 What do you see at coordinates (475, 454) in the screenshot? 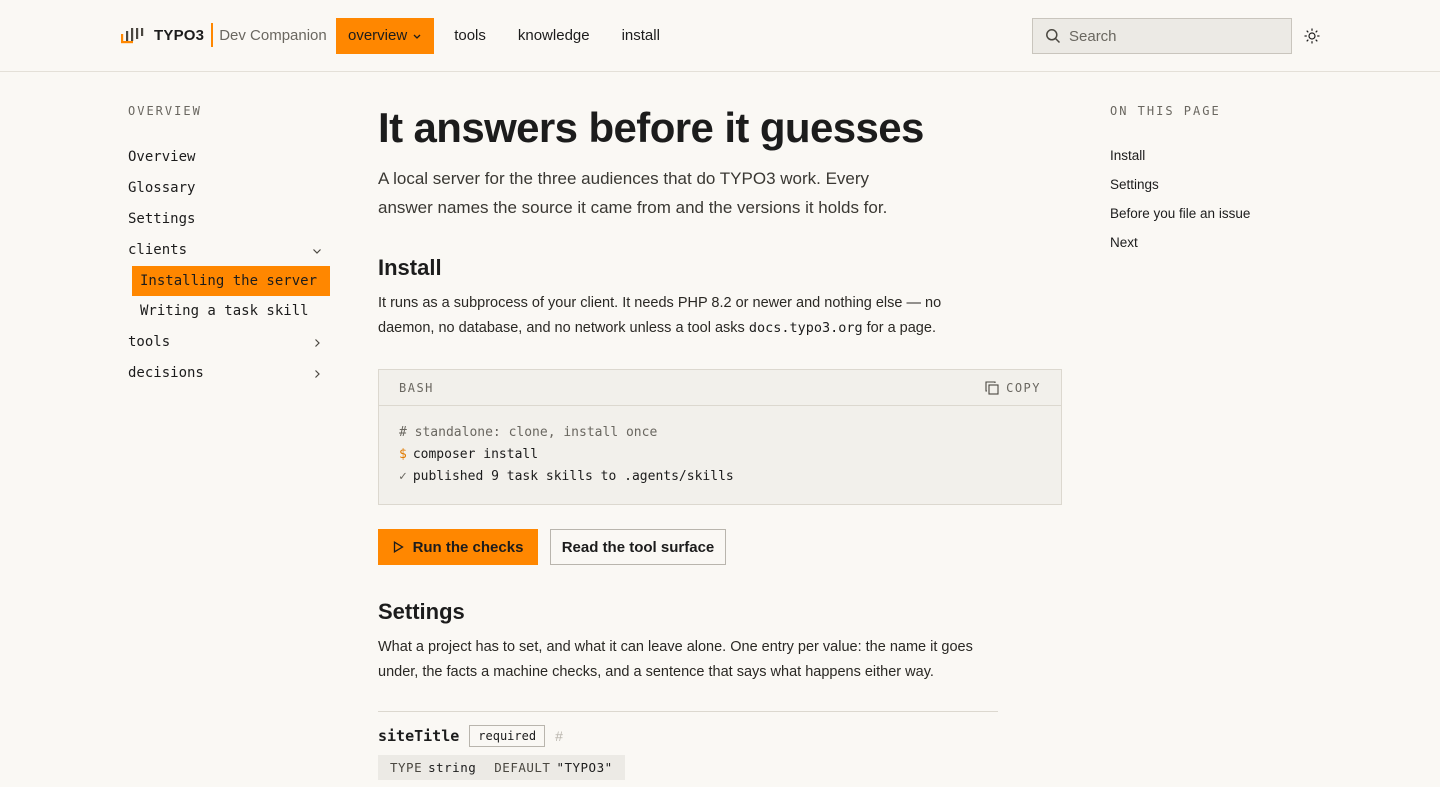
I see `code-command: composer install` at bounding box center [475, 454].